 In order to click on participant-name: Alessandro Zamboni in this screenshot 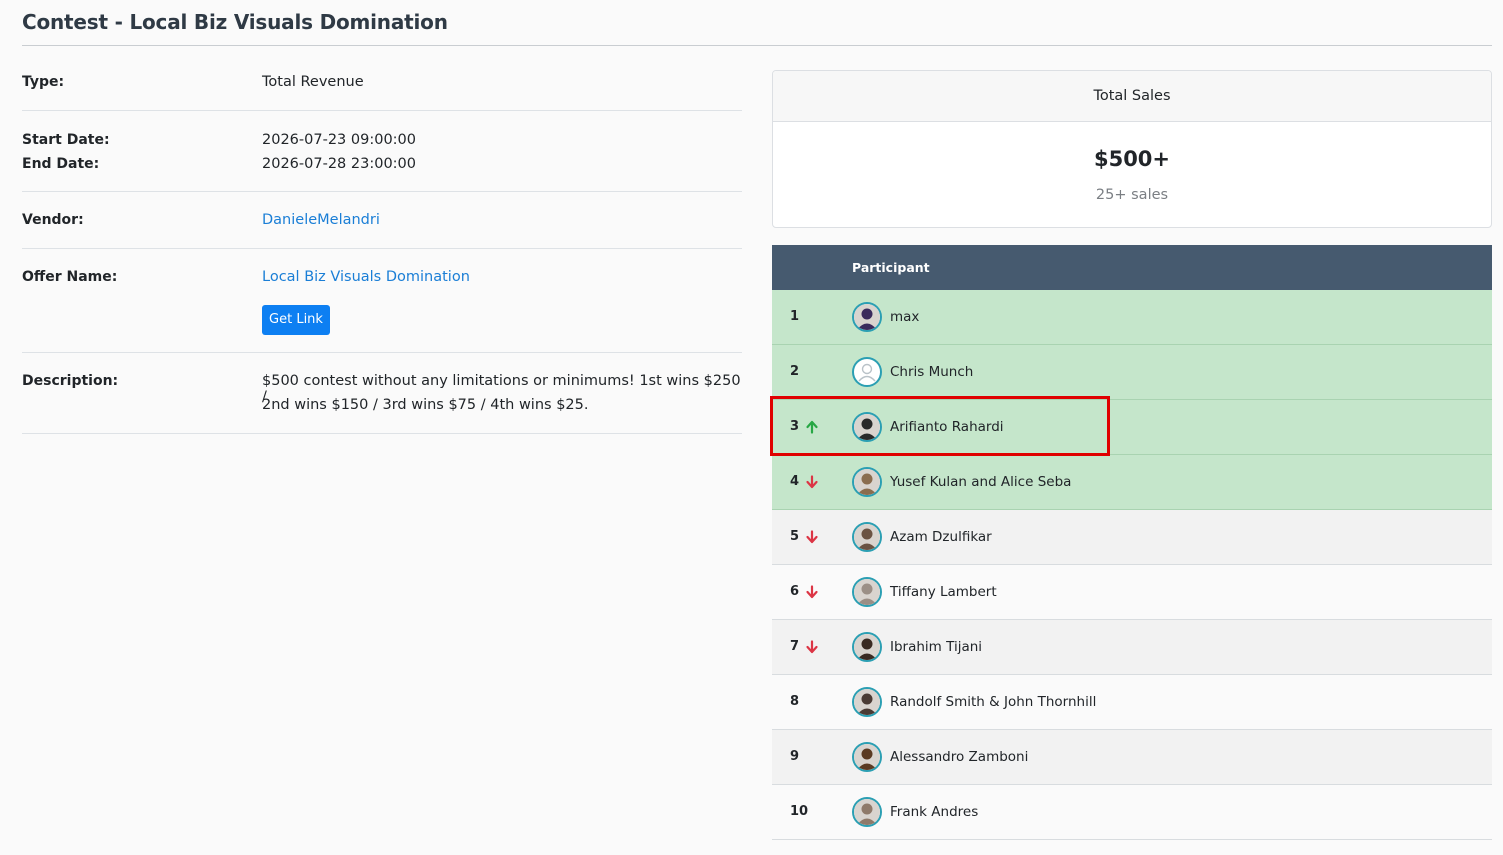, I will do `click(959, 757)`.